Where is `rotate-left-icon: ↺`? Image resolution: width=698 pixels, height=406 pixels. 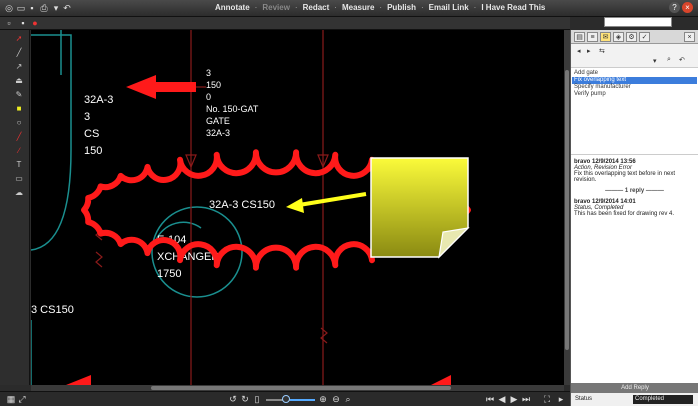 rotate-left-icon: ↺ is located at coordinates (233, 399).